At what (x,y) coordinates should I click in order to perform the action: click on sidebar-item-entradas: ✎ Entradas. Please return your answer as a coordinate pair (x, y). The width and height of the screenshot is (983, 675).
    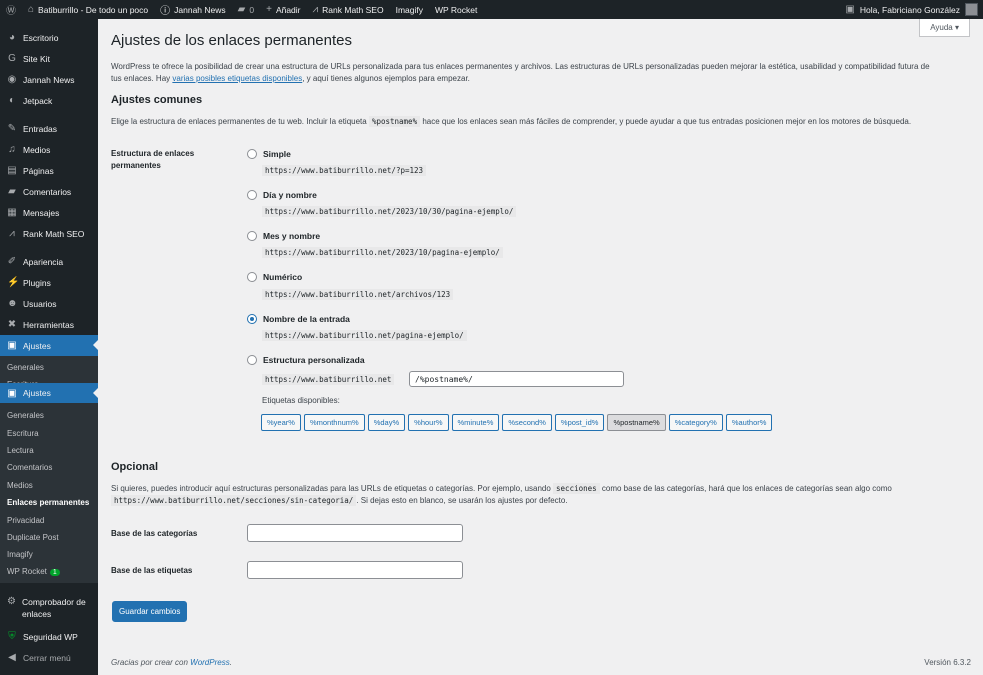
    Looking at the image, I should click on (49, 128).